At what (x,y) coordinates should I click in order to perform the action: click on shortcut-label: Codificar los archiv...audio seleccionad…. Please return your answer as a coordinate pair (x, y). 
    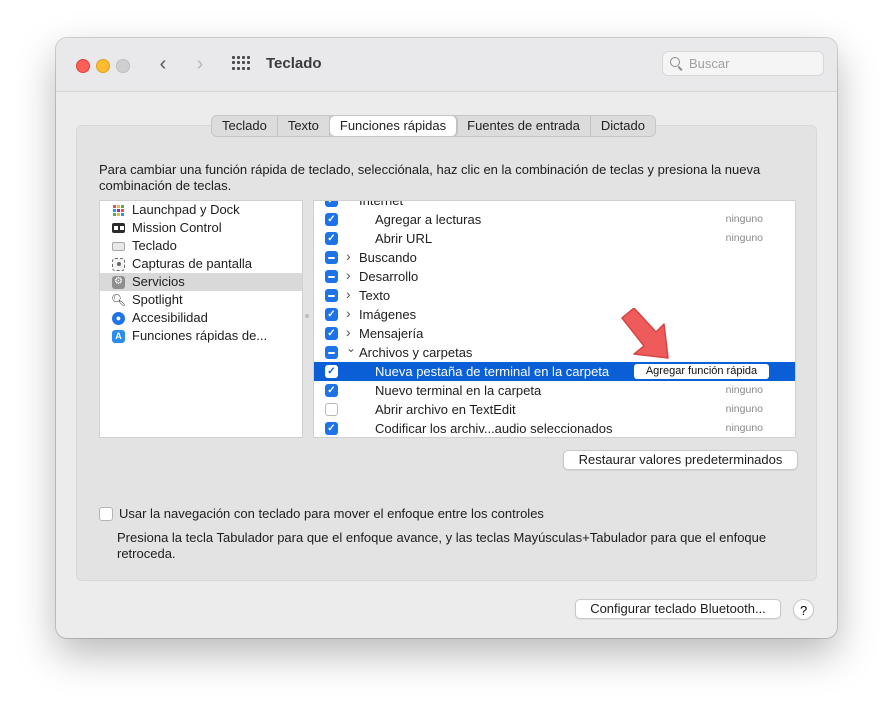
    Looking at the image, I should click on (494, 428).